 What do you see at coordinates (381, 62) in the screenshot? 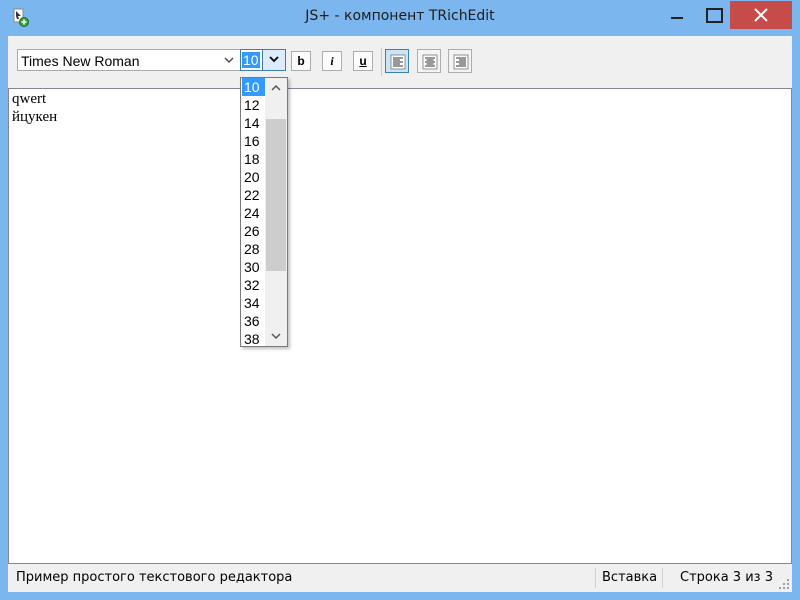
I see `toolbar-separator` at bounding box center [381, 62].